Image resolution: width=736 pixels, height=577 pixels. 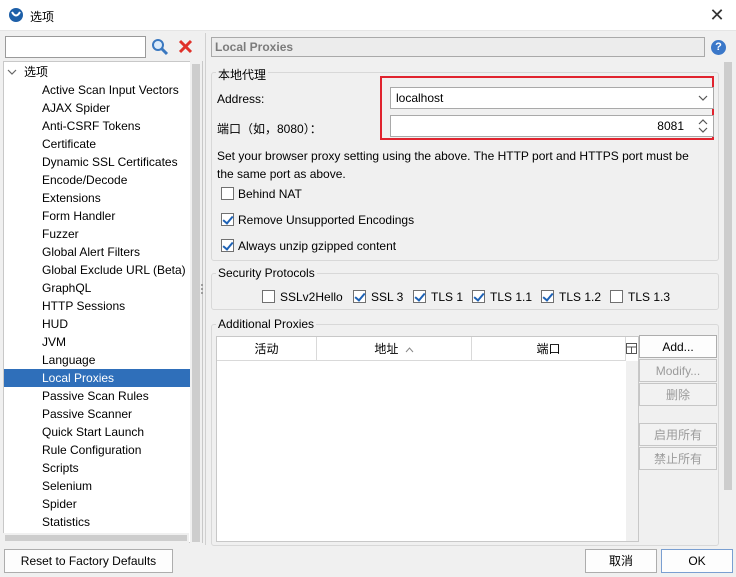 I want to click on table-scrollbar, so click(x=632, y=451).